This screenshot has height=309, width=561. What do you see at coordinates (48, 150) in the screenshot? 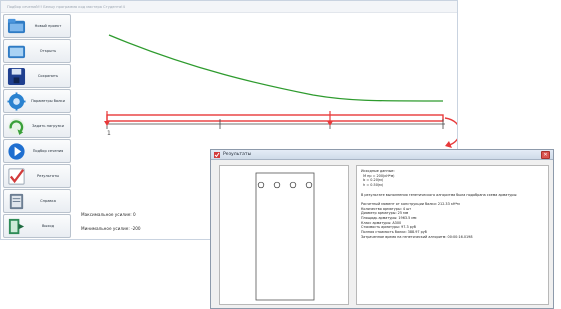
I see `sidebar-item-label: Подбор сечения` at bounding box center [48, 150].